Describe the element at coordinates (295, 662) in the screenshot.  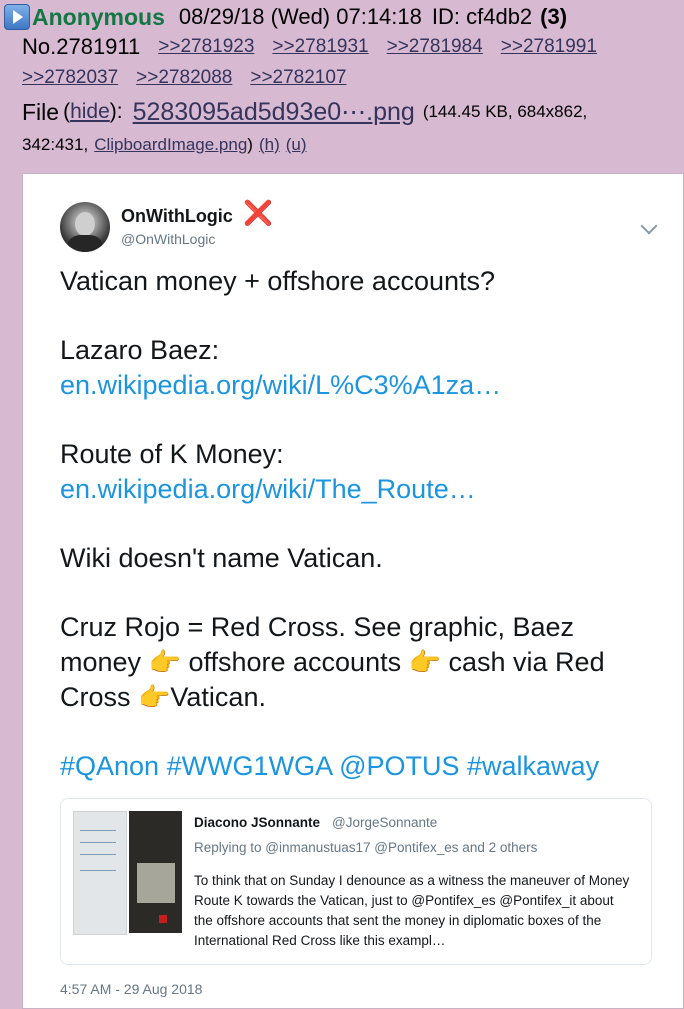
I see `tweet-text-part: offshore accounts` at that location.